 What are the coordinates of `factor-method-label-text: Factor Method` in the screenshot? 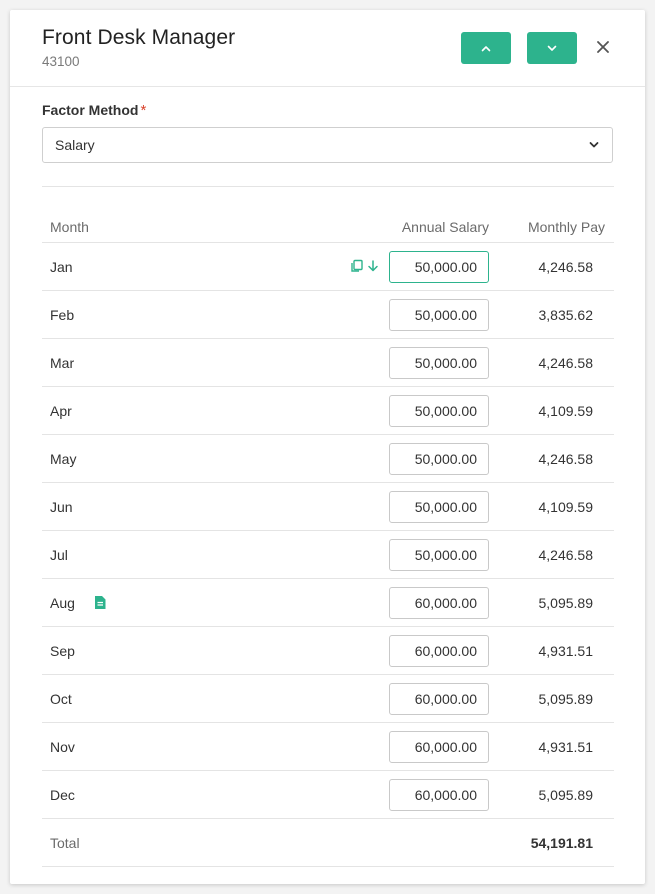 It's located at (90, 110).